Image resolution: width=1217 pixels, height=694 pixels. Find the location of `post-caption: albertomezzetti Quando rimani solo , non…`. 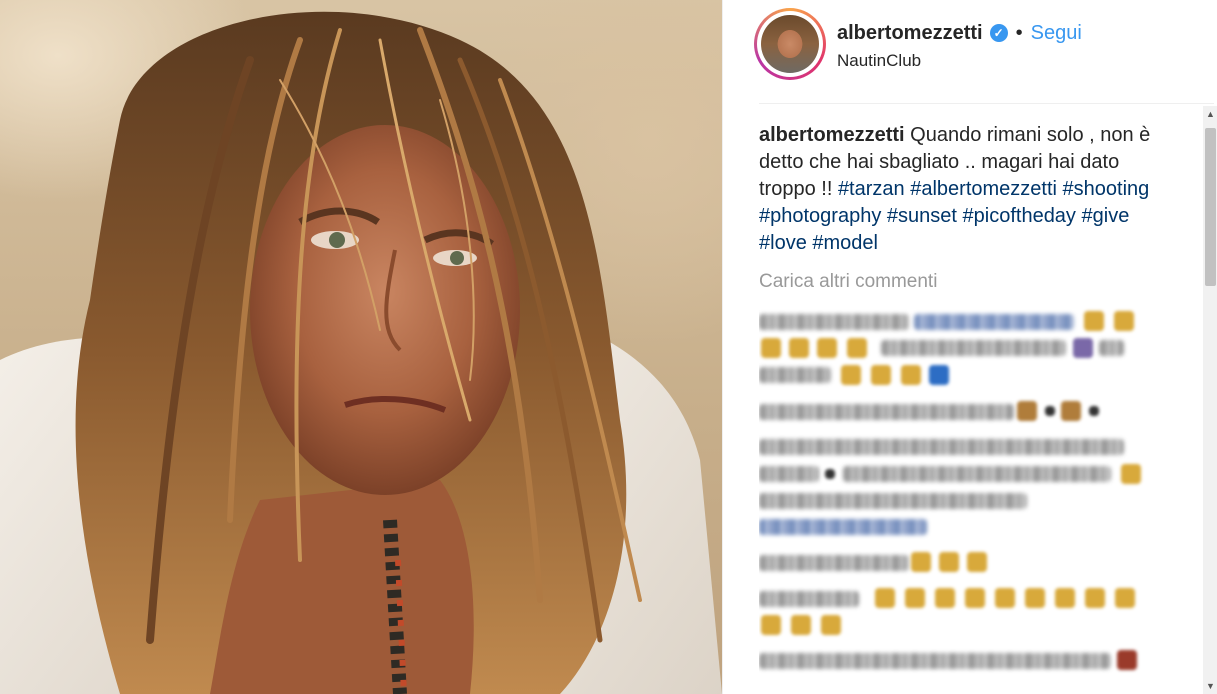

post-caption: albertomezzetti Quando rimani solo , non… is located at coordinates (969, 189).